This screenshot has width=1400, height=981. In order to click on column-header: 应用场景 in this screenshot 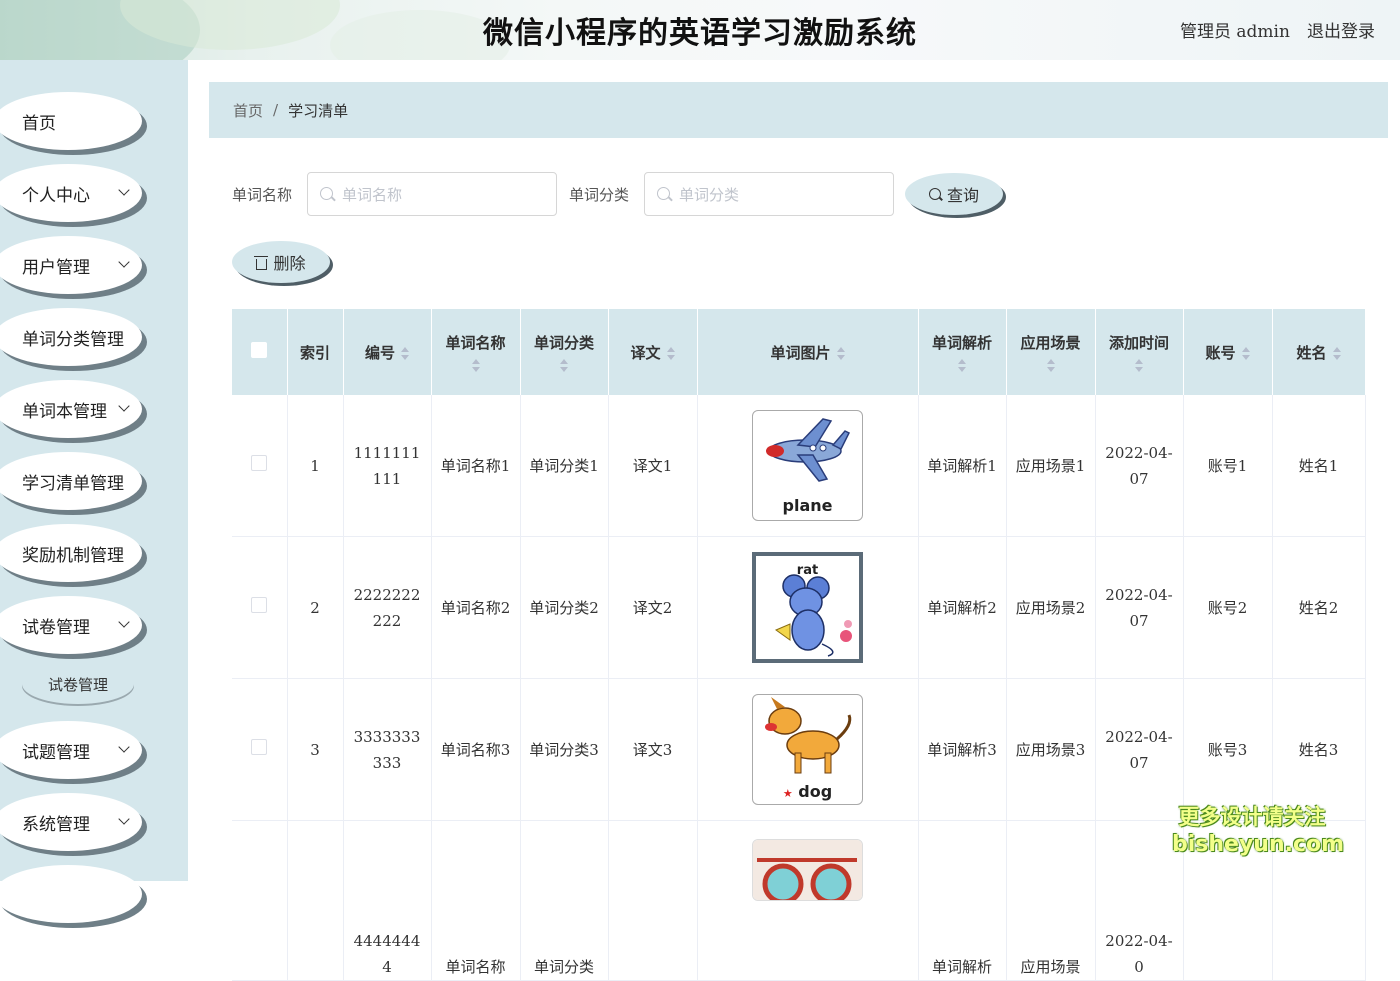, I will do `click(1051, 352)`.